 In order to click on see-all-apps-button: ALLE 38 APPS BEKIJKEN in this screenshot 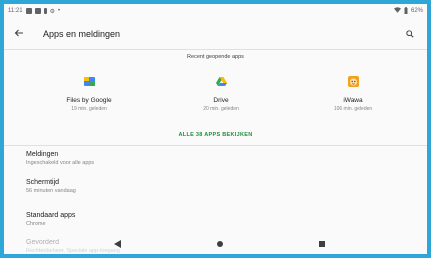, I will do `click(215, 135)`.